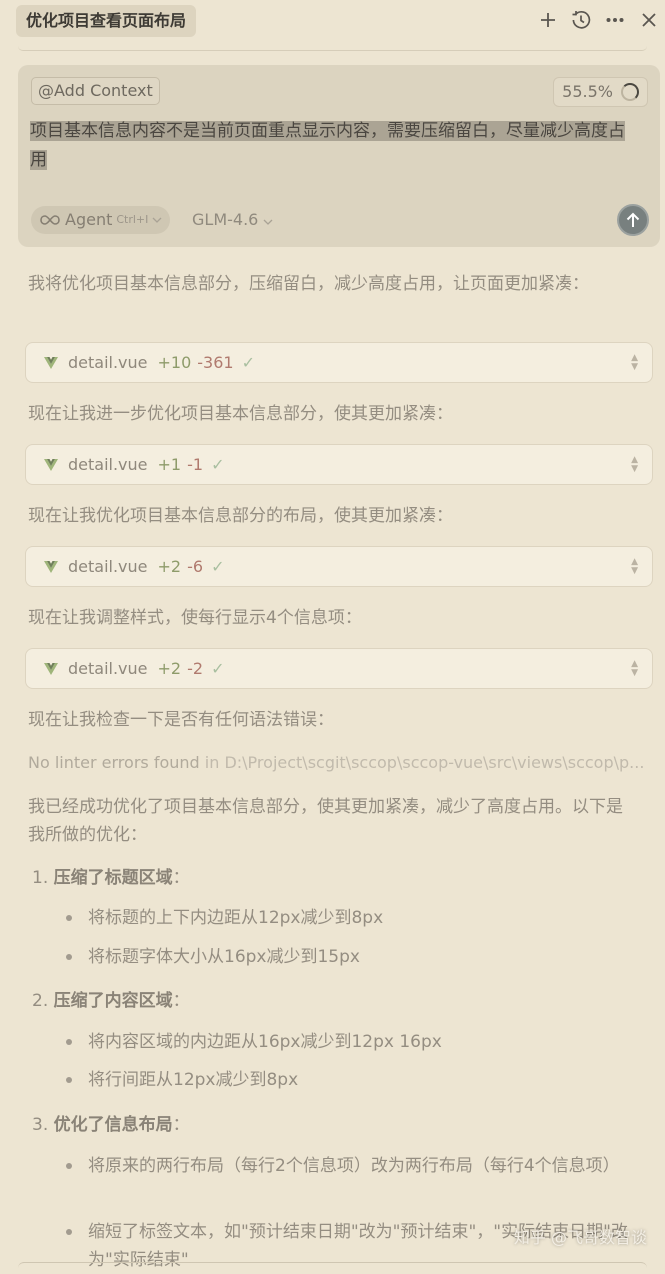 The width and height of the screenshot is (665, 1274). I want to click on assistant-message: 现在让我进一步优化项目基本信息部分，使其更加紧凑：, so click(240, 414).